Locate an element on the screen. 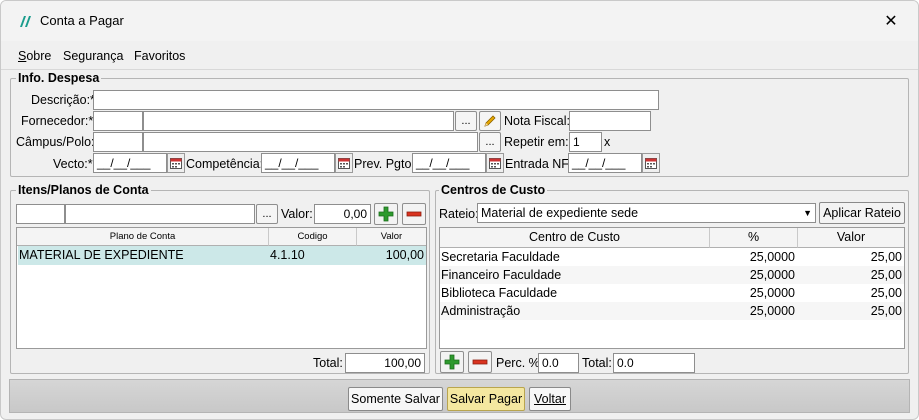 Image resolution: width=919 pixels, height=420 pixels. descricao-label: Descrição:* is located at coordinates (63, 100).